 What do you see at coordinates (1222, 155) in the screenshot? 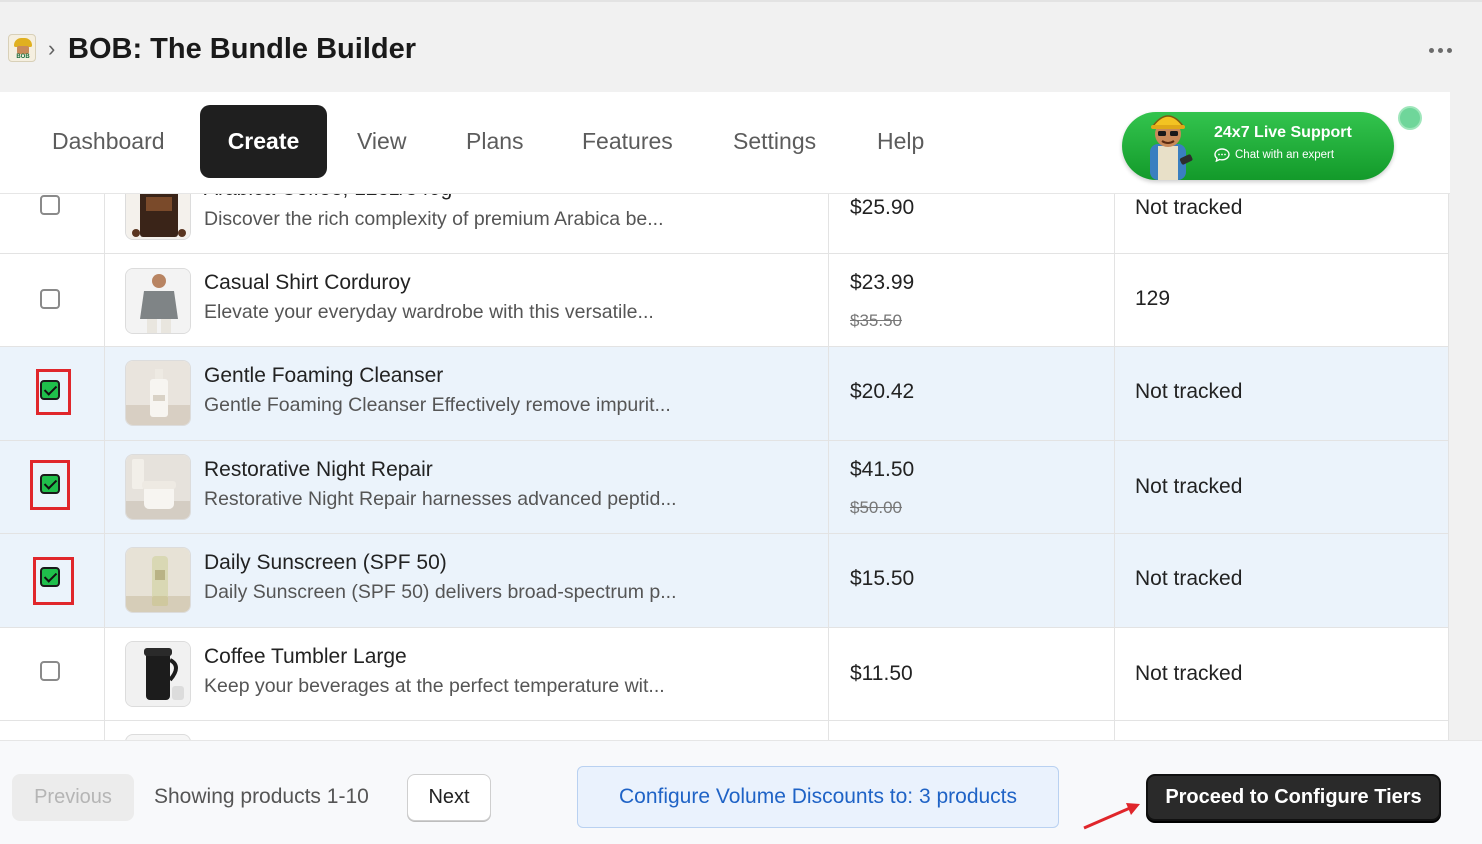
I see `chat-bubble-icon` at bounding box center [1222, 155].